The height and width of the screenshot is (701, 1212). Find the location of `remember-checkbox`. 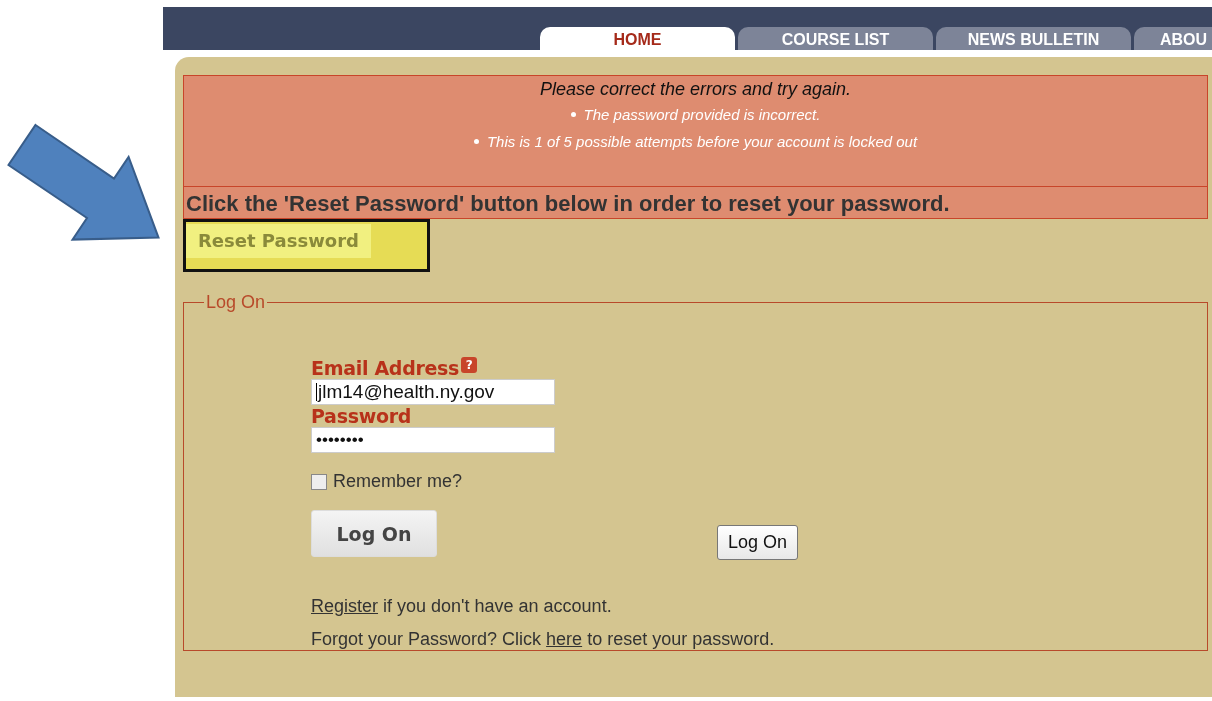

remember-checkbox is located at coordinates (319, 481).